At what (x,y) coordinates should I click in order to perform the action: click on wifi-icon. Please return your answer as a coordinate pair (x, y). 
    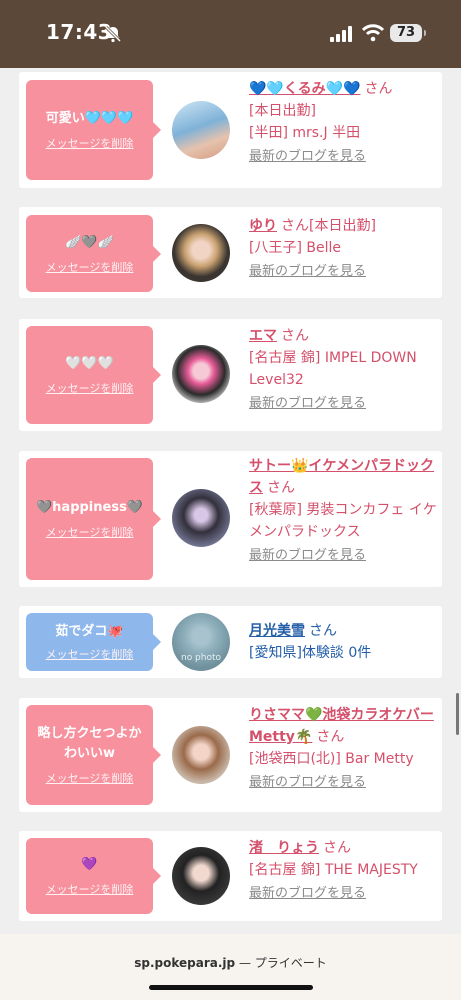
    Looking at the image, I should click on (373, 33).